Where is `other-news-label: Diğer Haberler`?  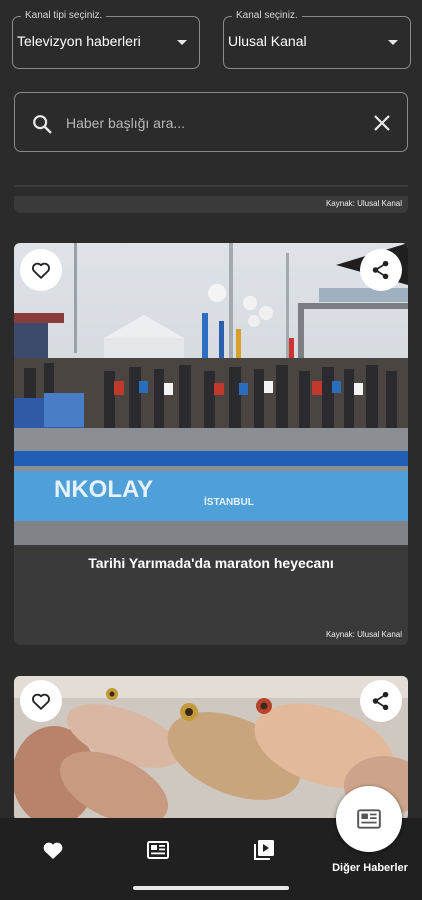 other-news-label: Diğer Haberler is located at coordinates (370, 868).